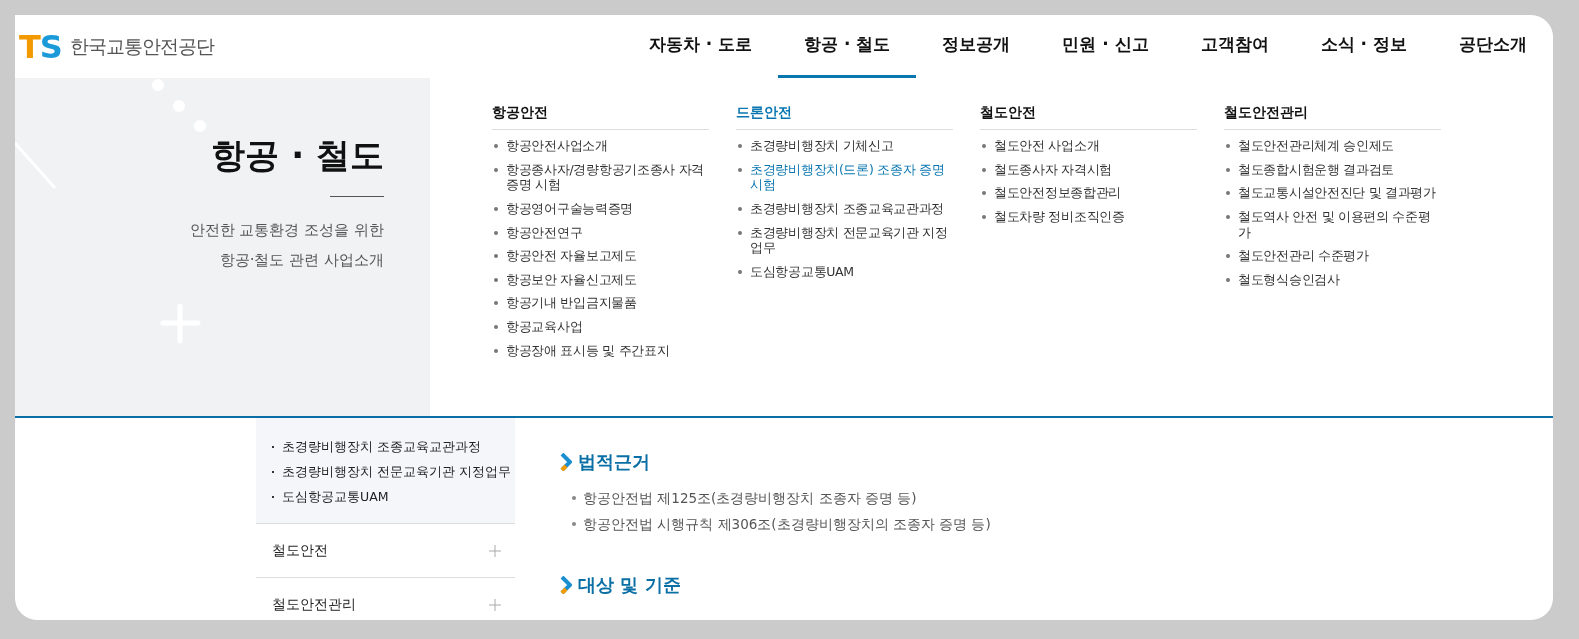 The height and width of the screenshot is (639, 1579). Describe the element at coordinates (1332, 116) in the screenshot. I see `menu-heading: 철도안전관리` at that location.